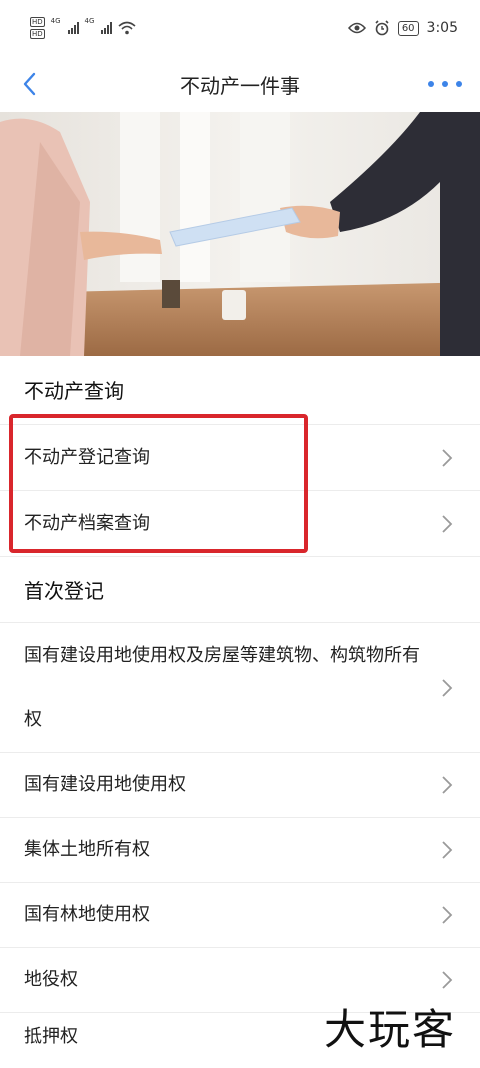  Describe the element at coordinates (83, 28) in the screenshot. I see `status-left: HD HD 4G 4G` at that location.